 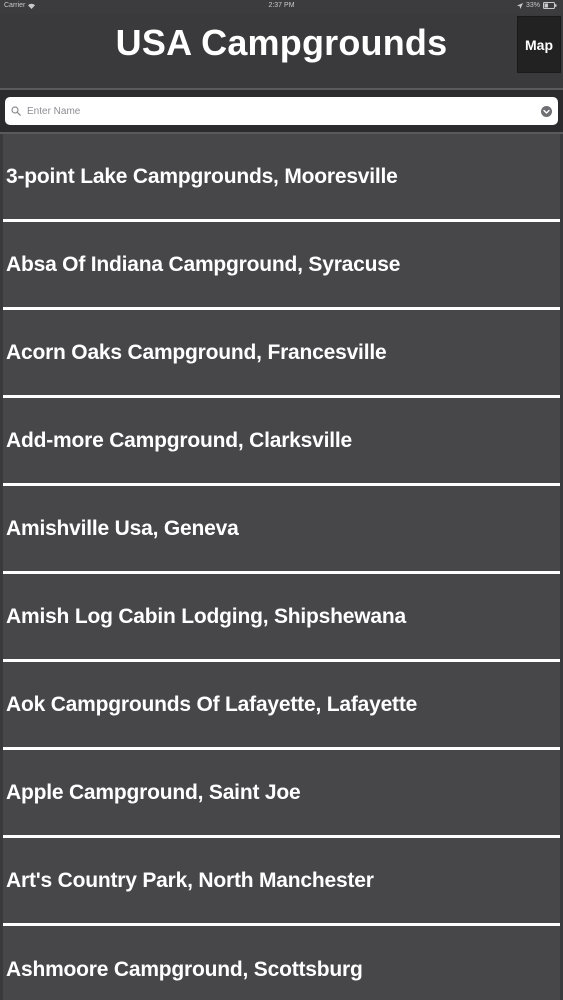 What do you see at coordinates (519, 5) in the screenshot?
I see `location-arrow-icon` at bounding box center [519, 5].